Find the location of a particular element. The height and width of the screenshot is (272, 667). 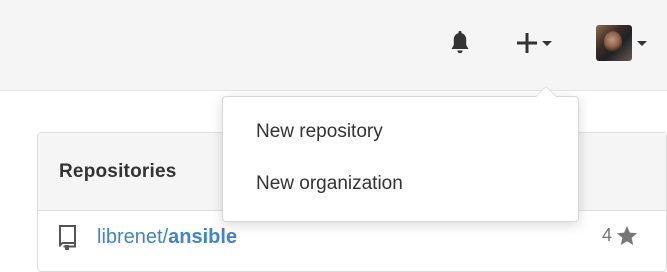

bell-icon is located at coordinates (460, 42).